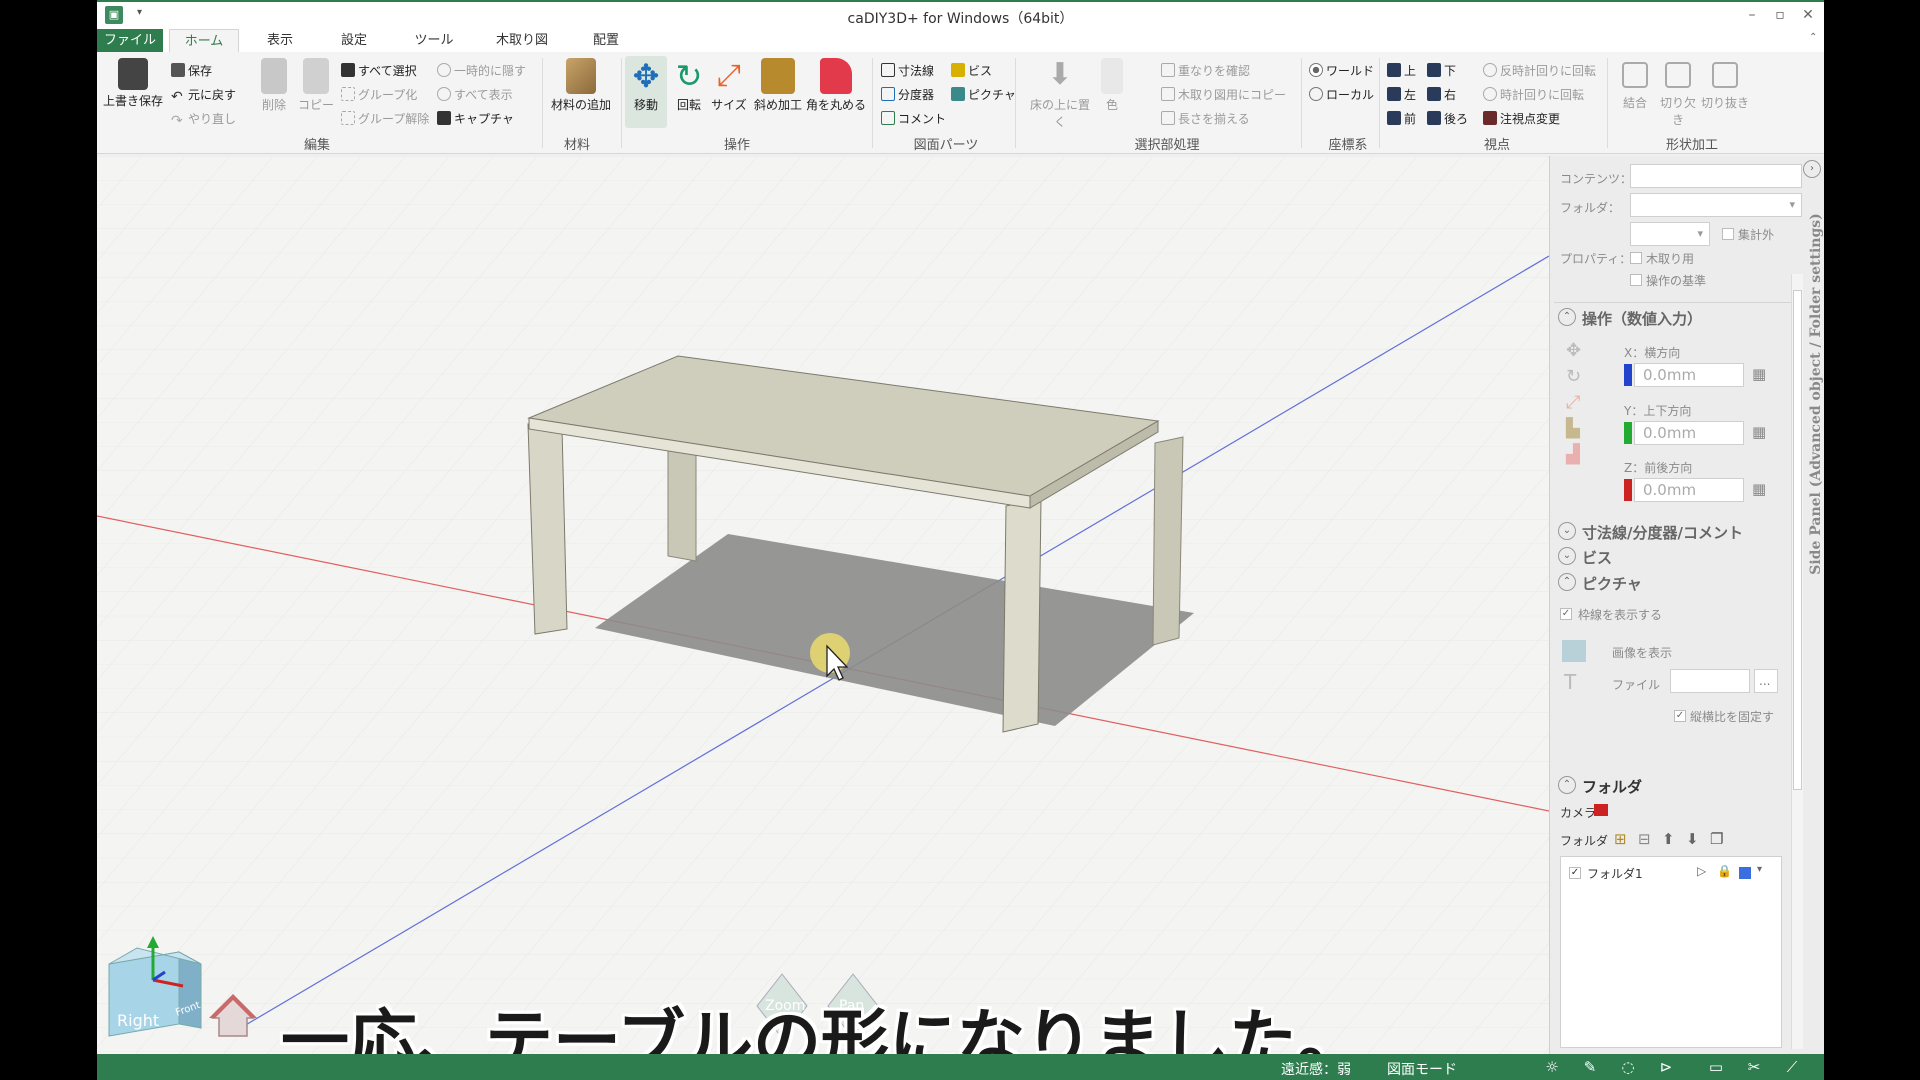 The width and height of the screenshot is (1920, 1080). What do you see at coordinates (1644, 839) in the screenshot?
I see `remove-folder-icon: ⊟` at bounding box center [1644, 839].